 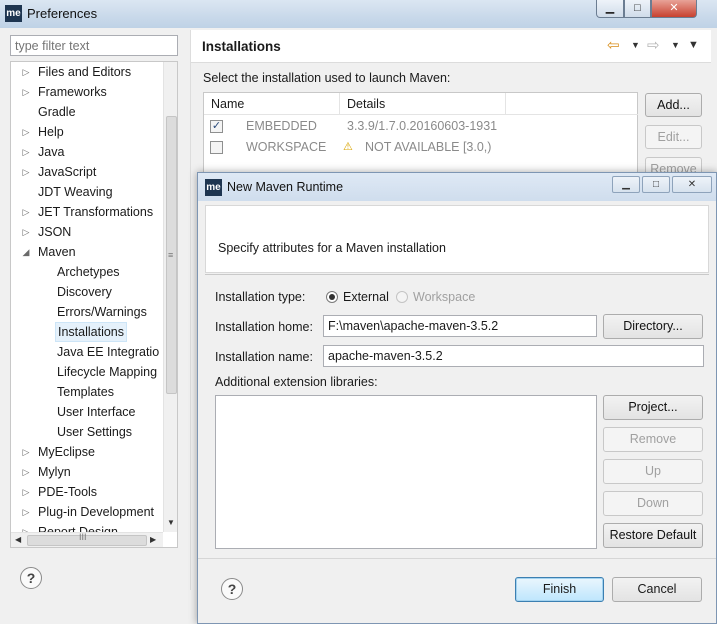 What do you see at coordinates (675, 45) in the screenshot?
I see `forward-dropdown-icon: ▼` at bounding box center [675, 45].